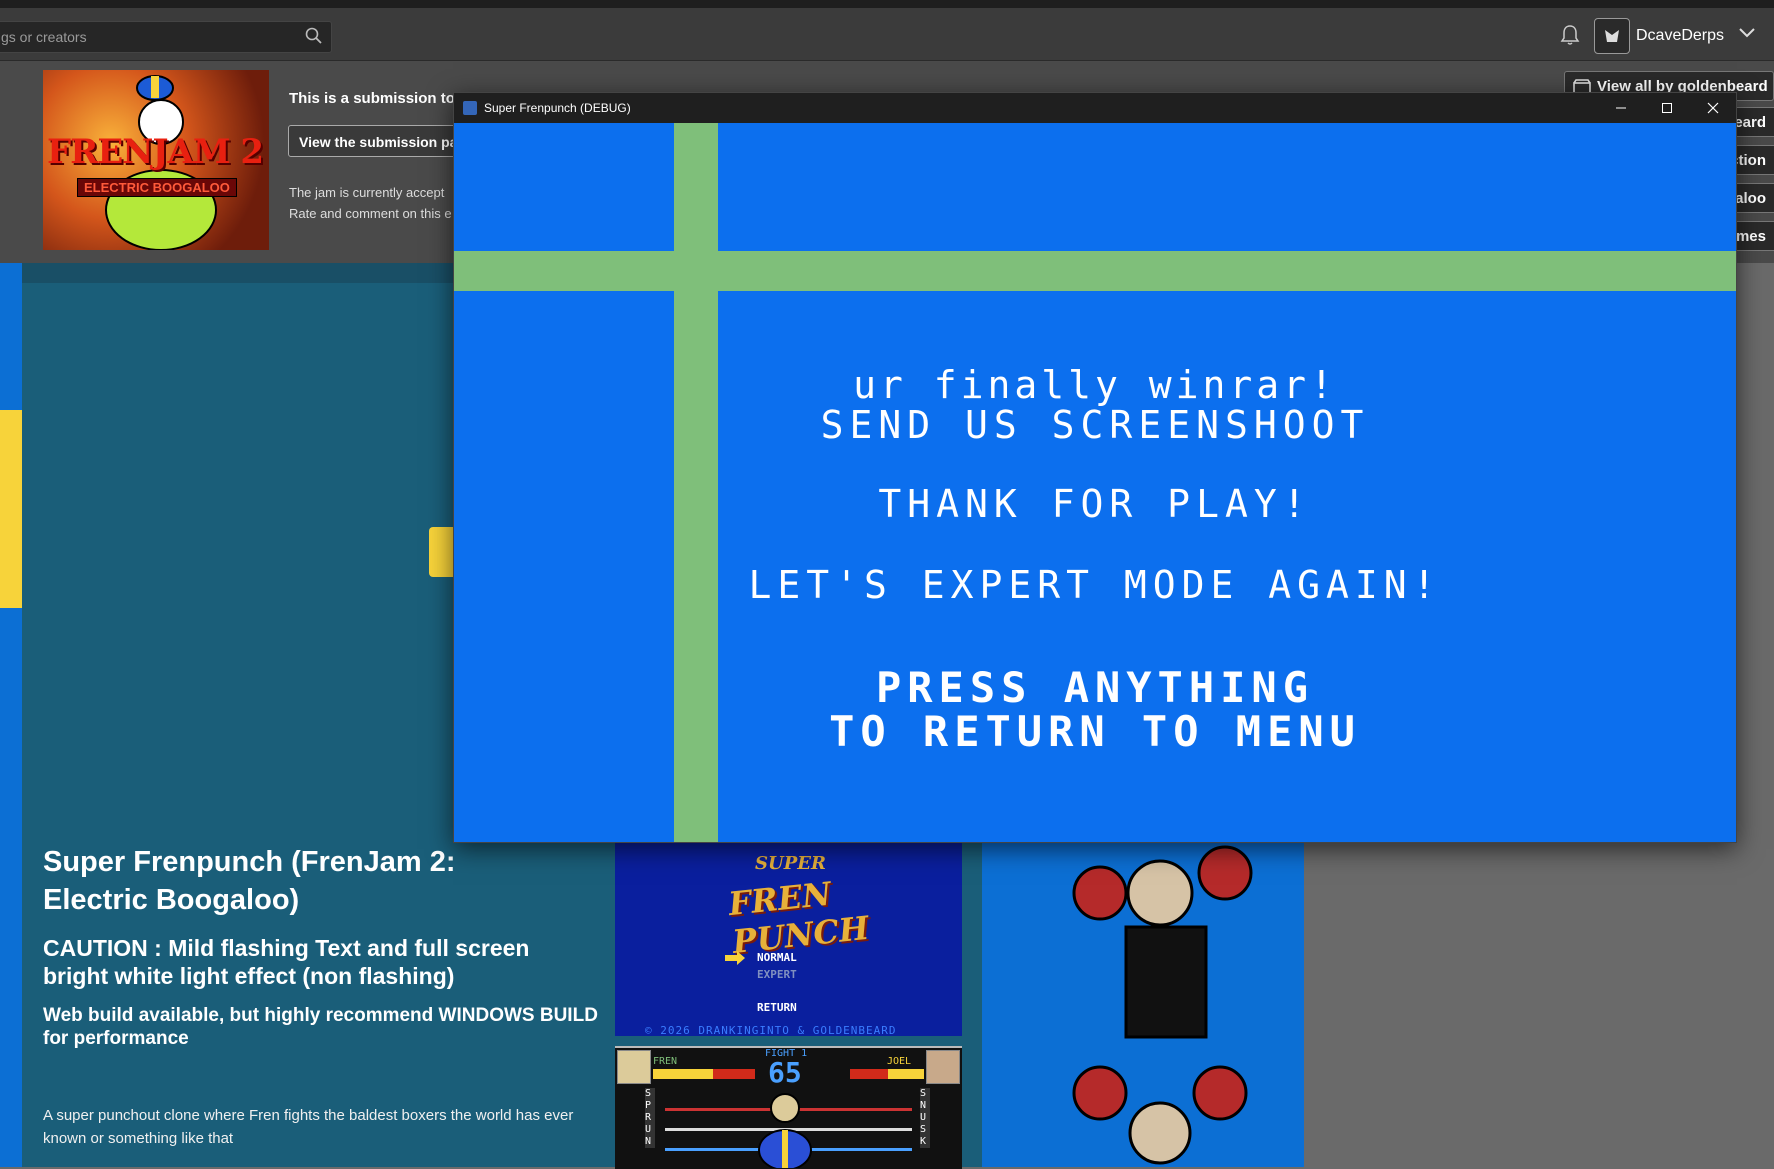  I want to click on game-text-line-4: LET'S EXPERT MODE AGAIN!, so click(1095, 585).